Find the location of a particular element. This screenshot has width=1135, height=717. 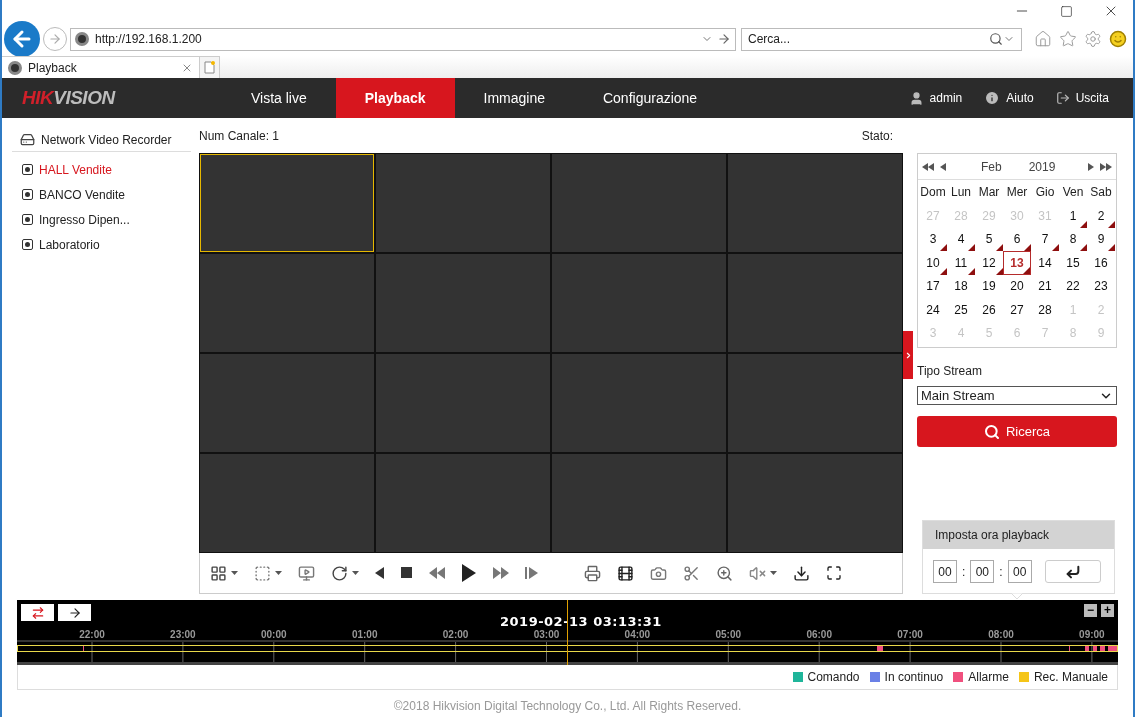

printer-icon is located at coordinates (592, 573).